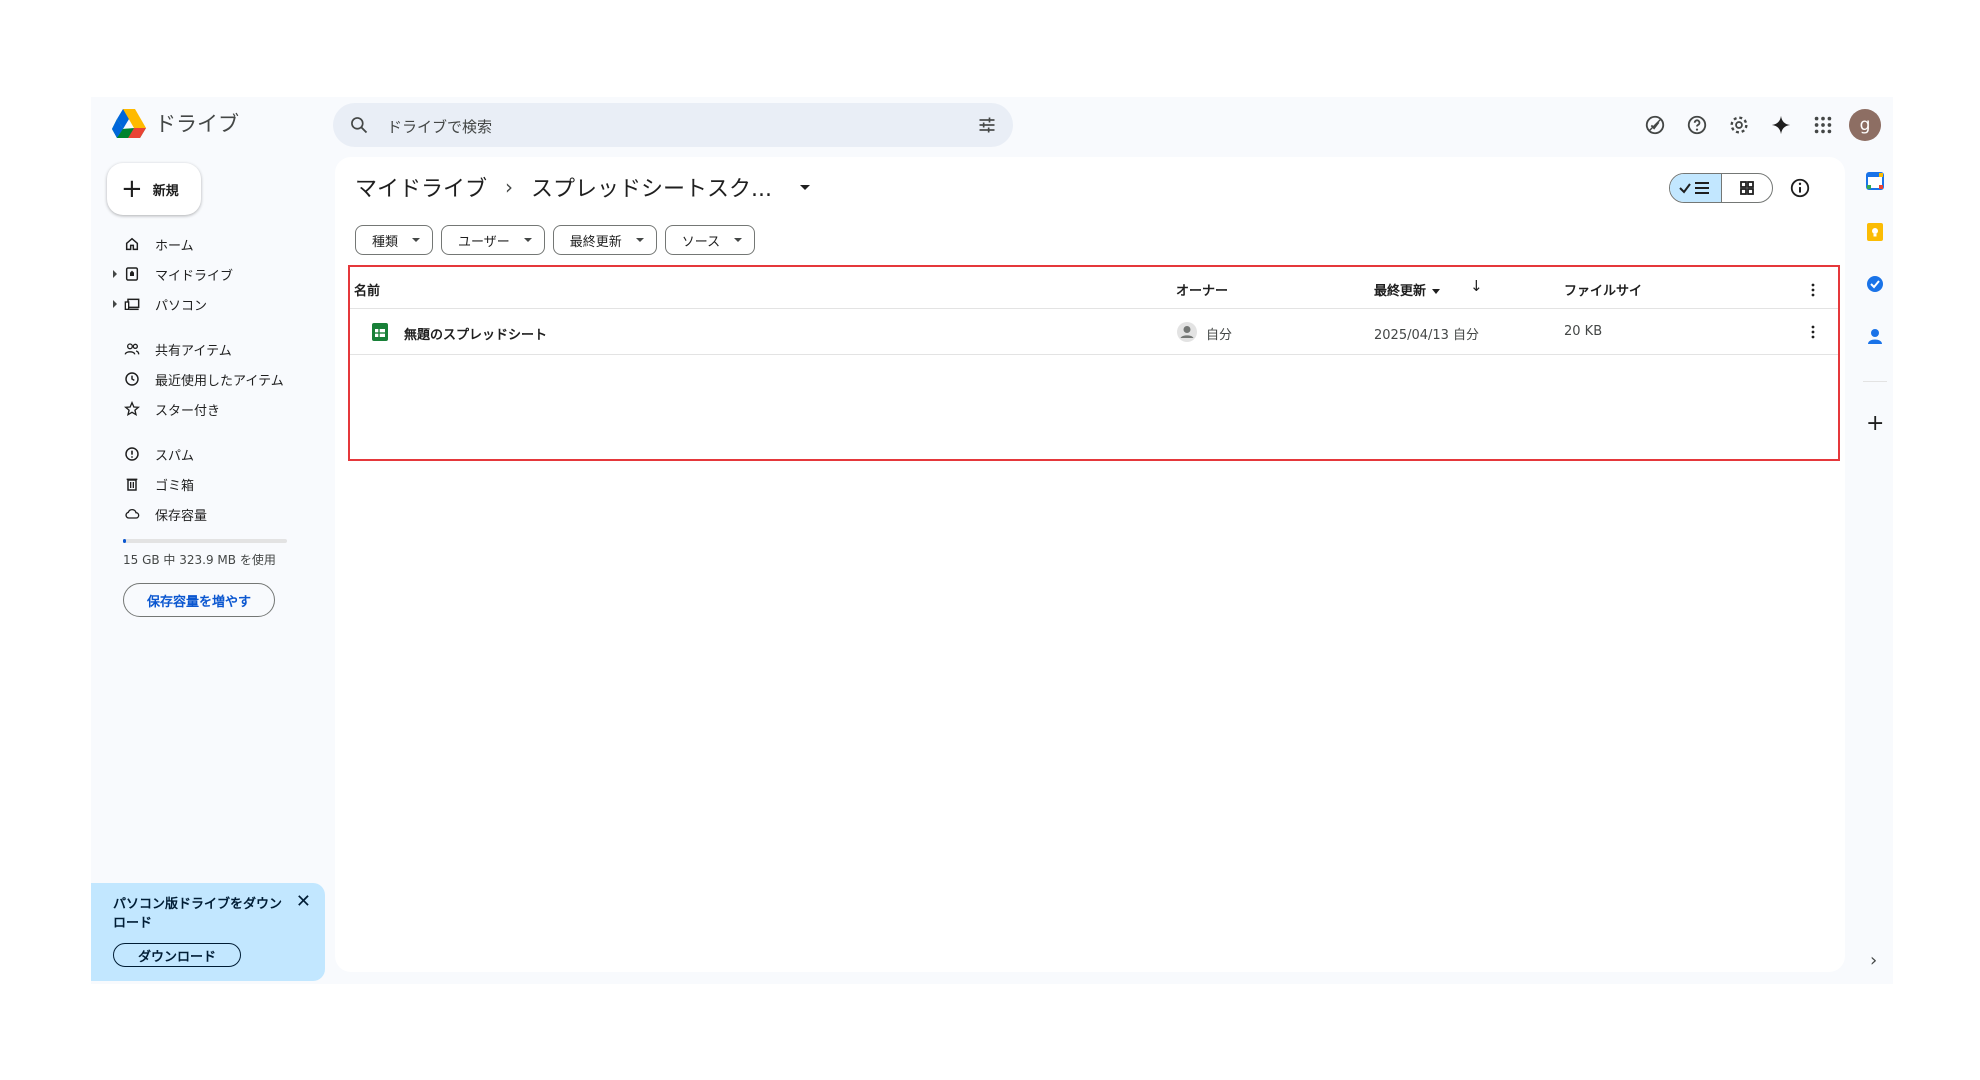 The height and width of the screenshot is (1080, 1980). I want to click on sidebar-item-label: 保存容量, so click(181, 516).